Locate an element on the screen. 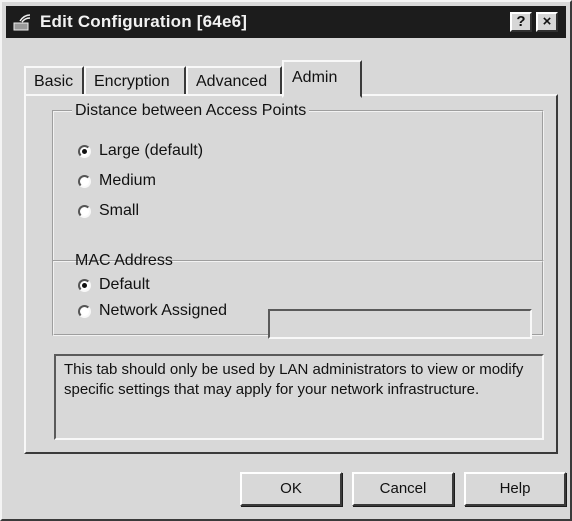  radio-network-assigned: Network Assigned is located at coordinates (152, 311).